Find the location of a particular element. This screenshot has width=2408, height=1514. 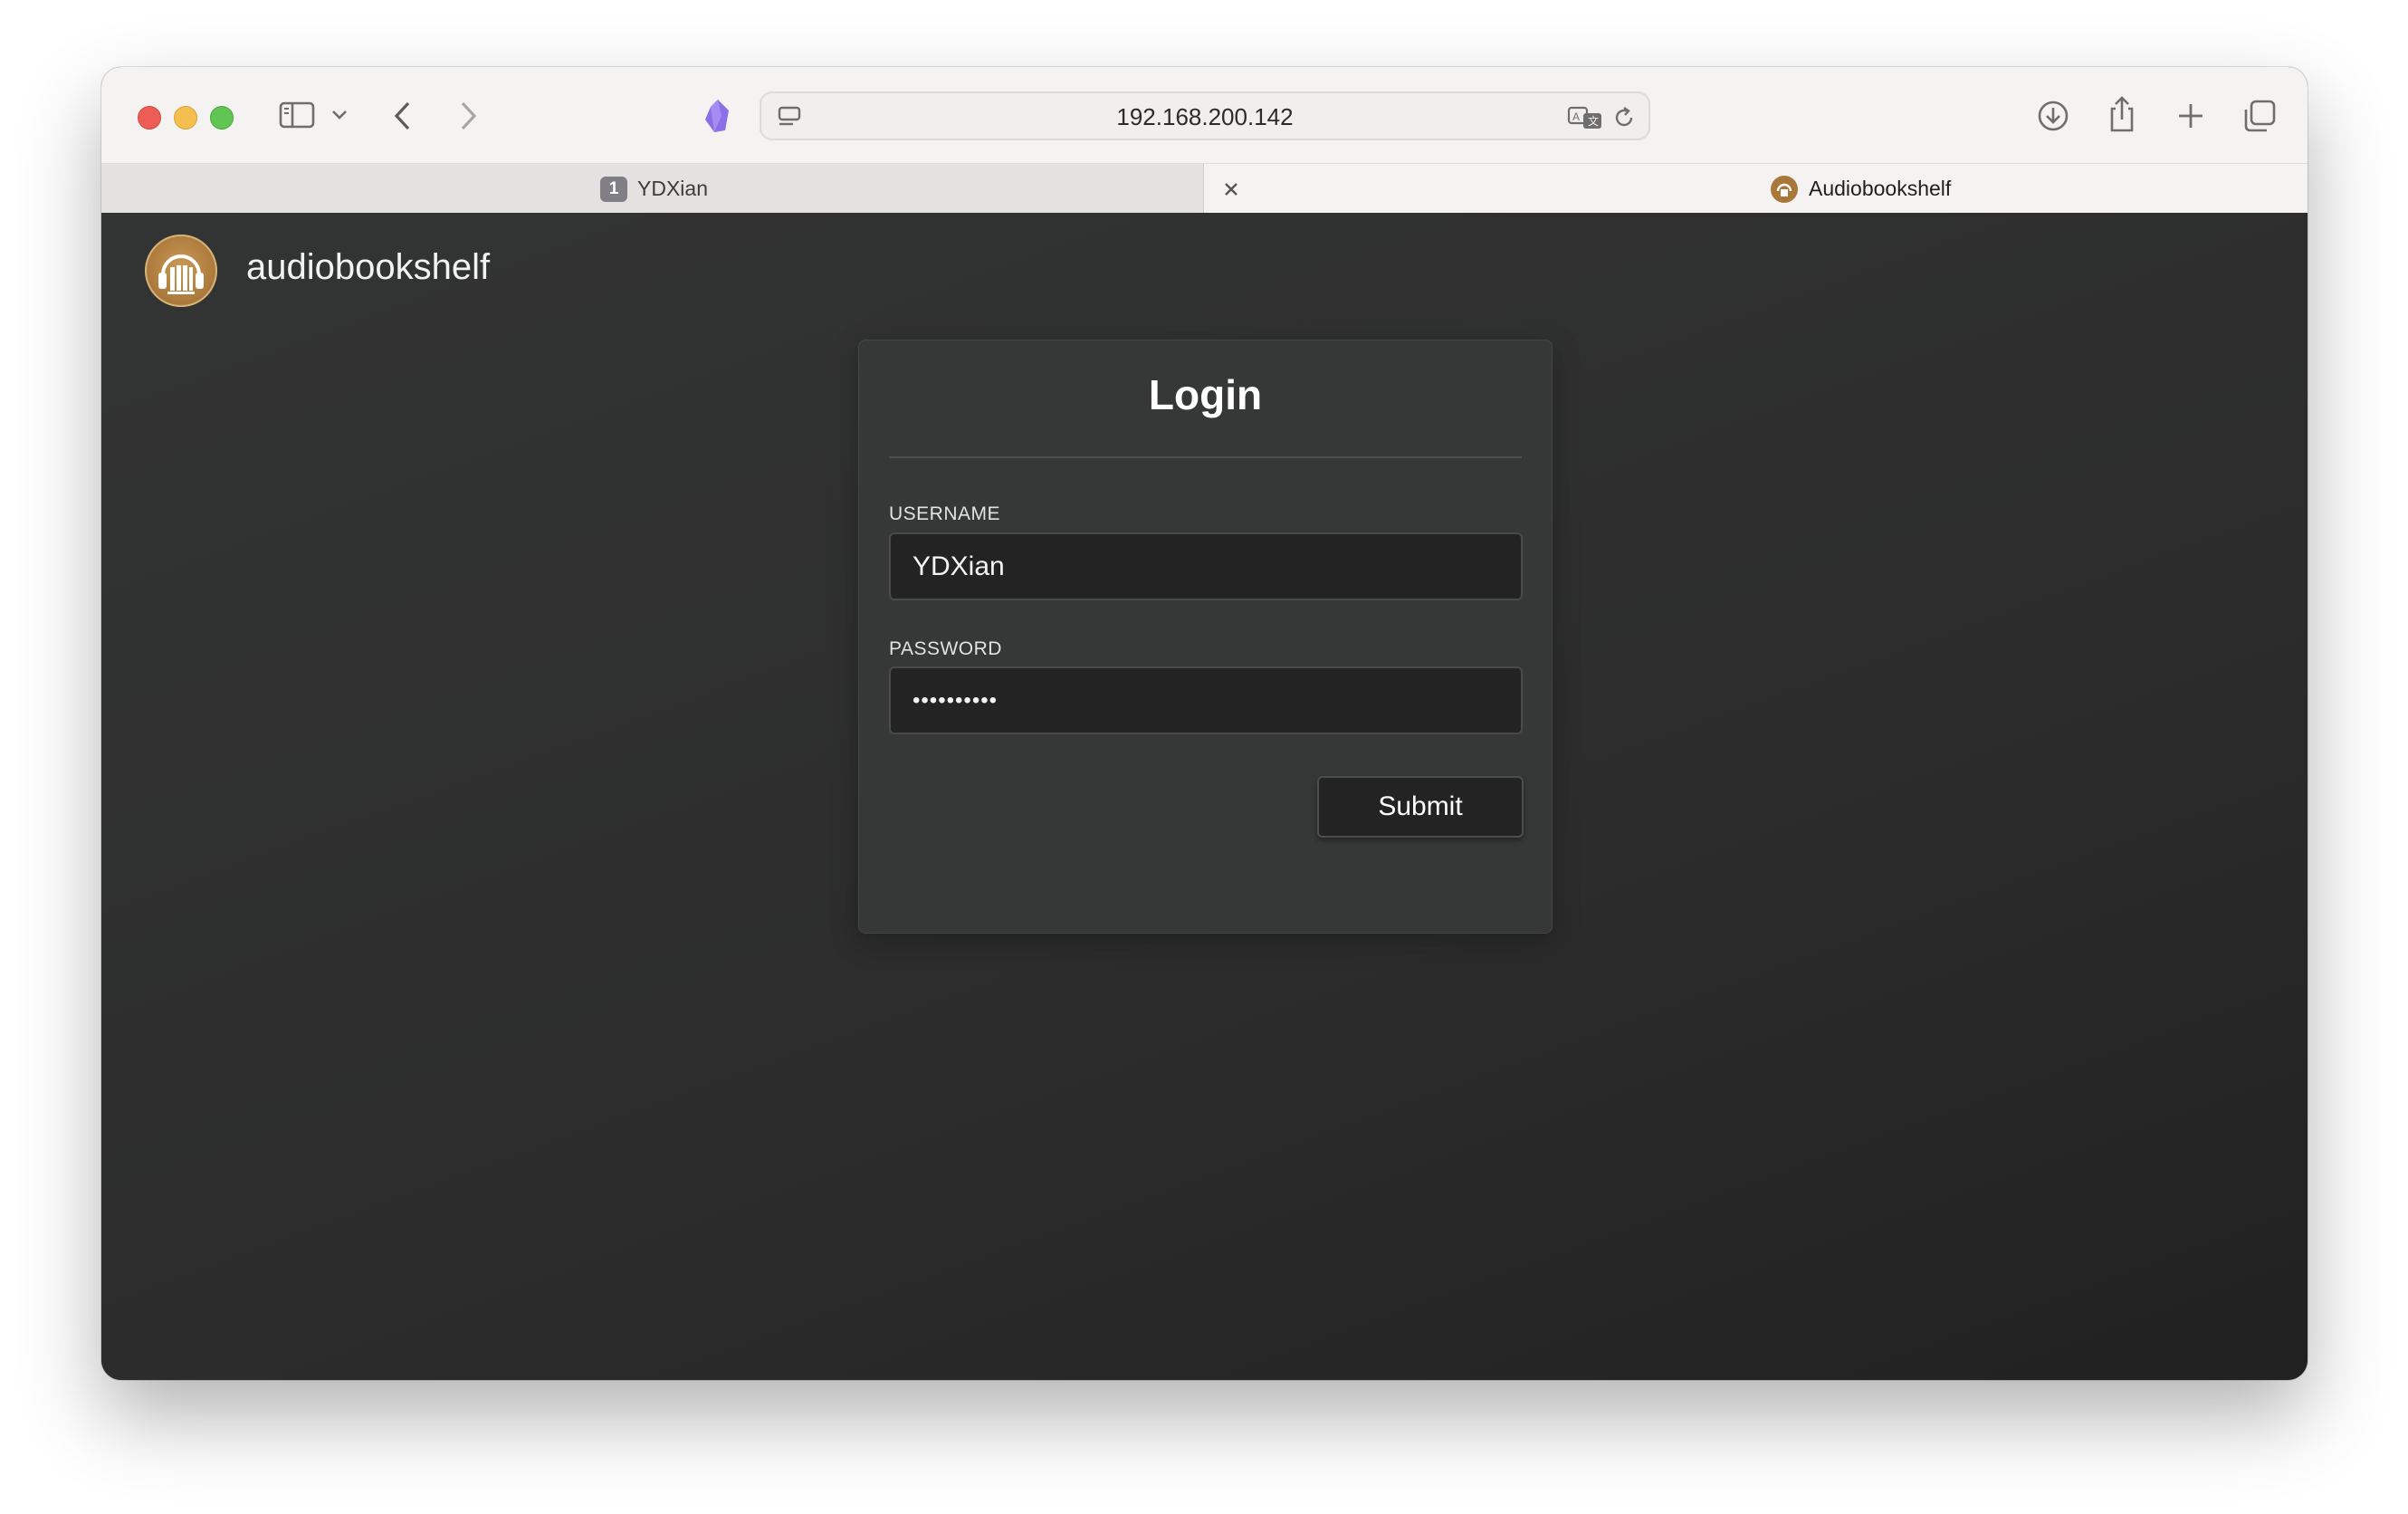

address-bar: 192.168.200.142 A文 is located at coordinates (1205, 115).